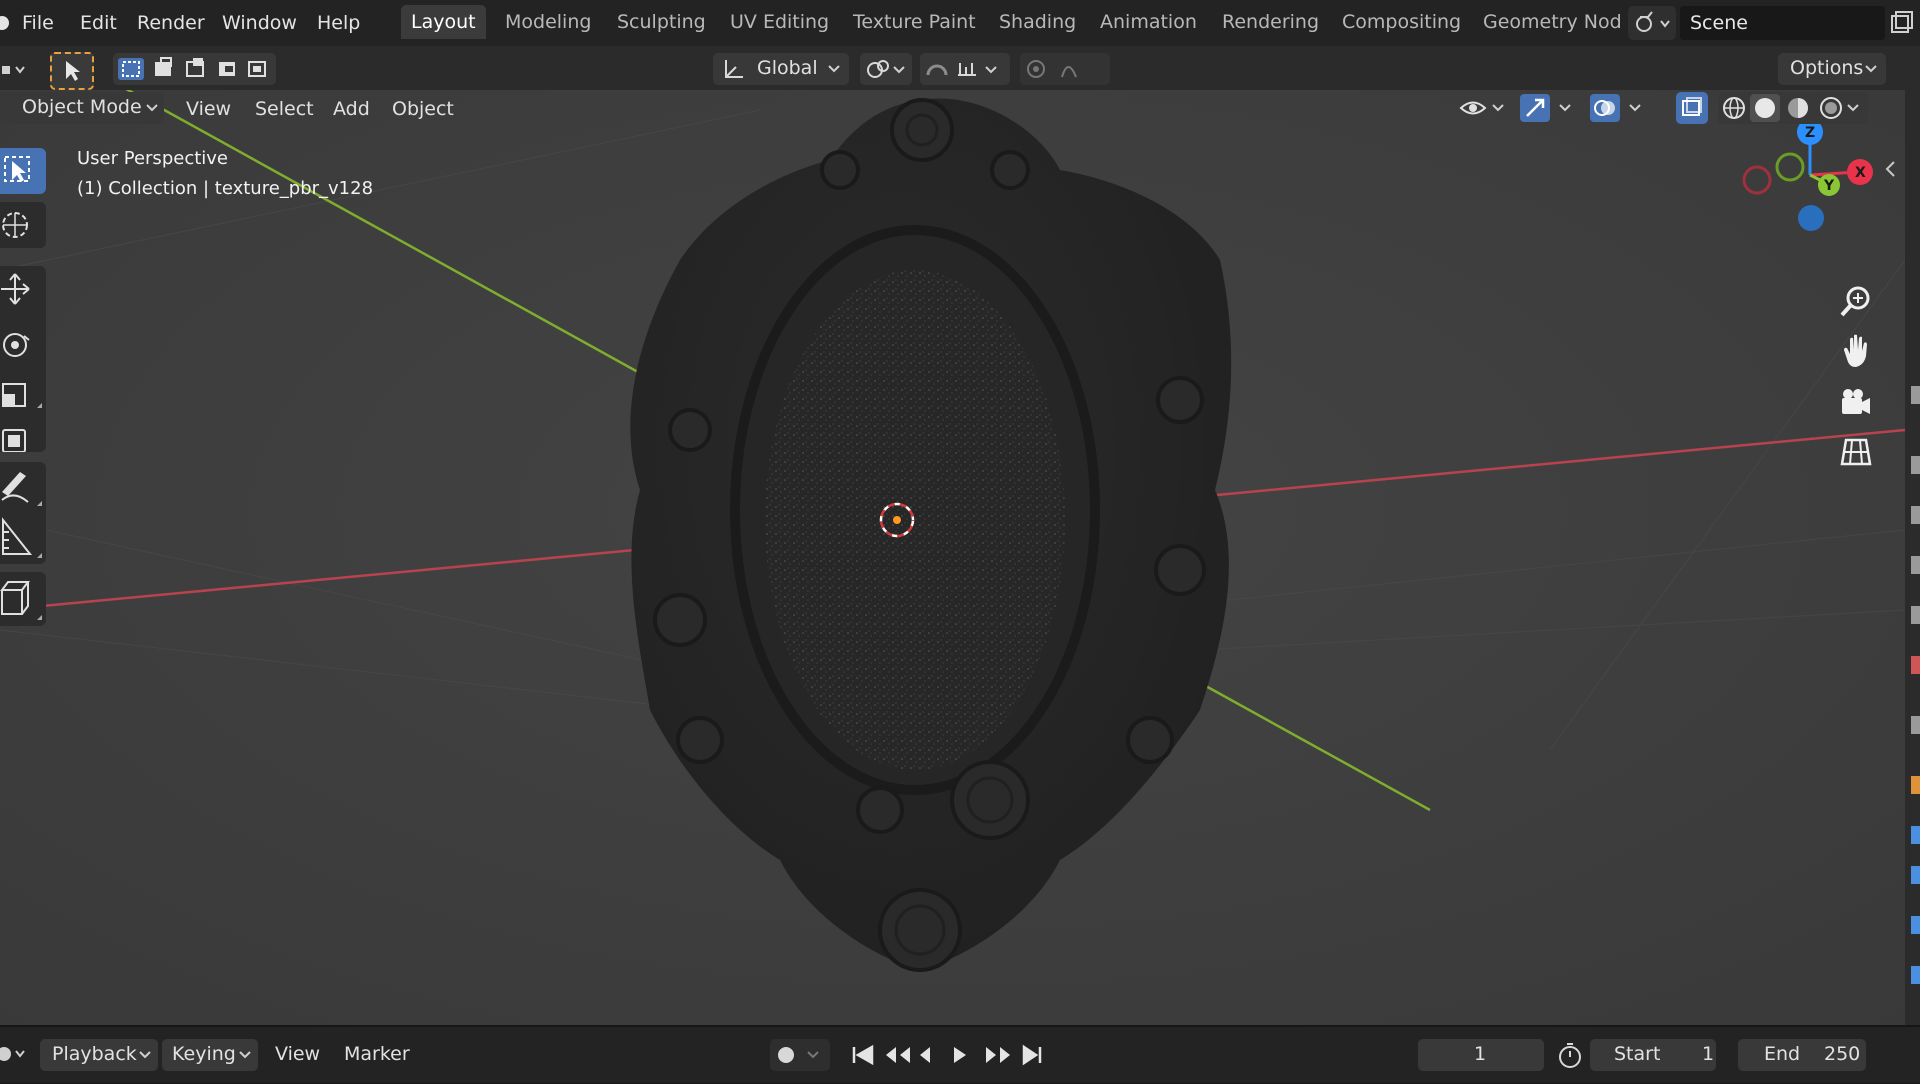 The height and width of the screenshot is (1084, 1920). Describe the element at coordinates (23, 359) in the screenshot. I see `transform-tools-icons` at that location.